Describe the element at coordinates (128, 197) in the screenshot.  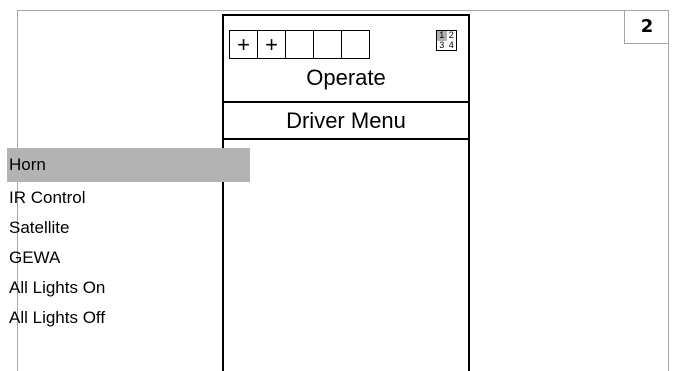
I see `menu-item-ir-control: IR Control` at that location.